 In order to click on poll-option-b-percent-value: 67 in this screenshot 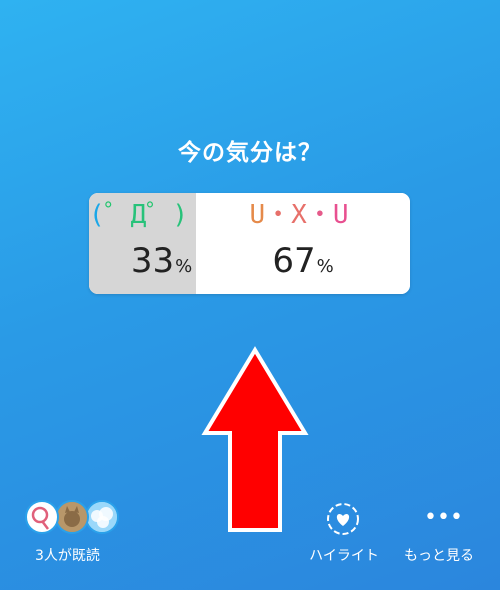, I will do `click(294, 261)`.